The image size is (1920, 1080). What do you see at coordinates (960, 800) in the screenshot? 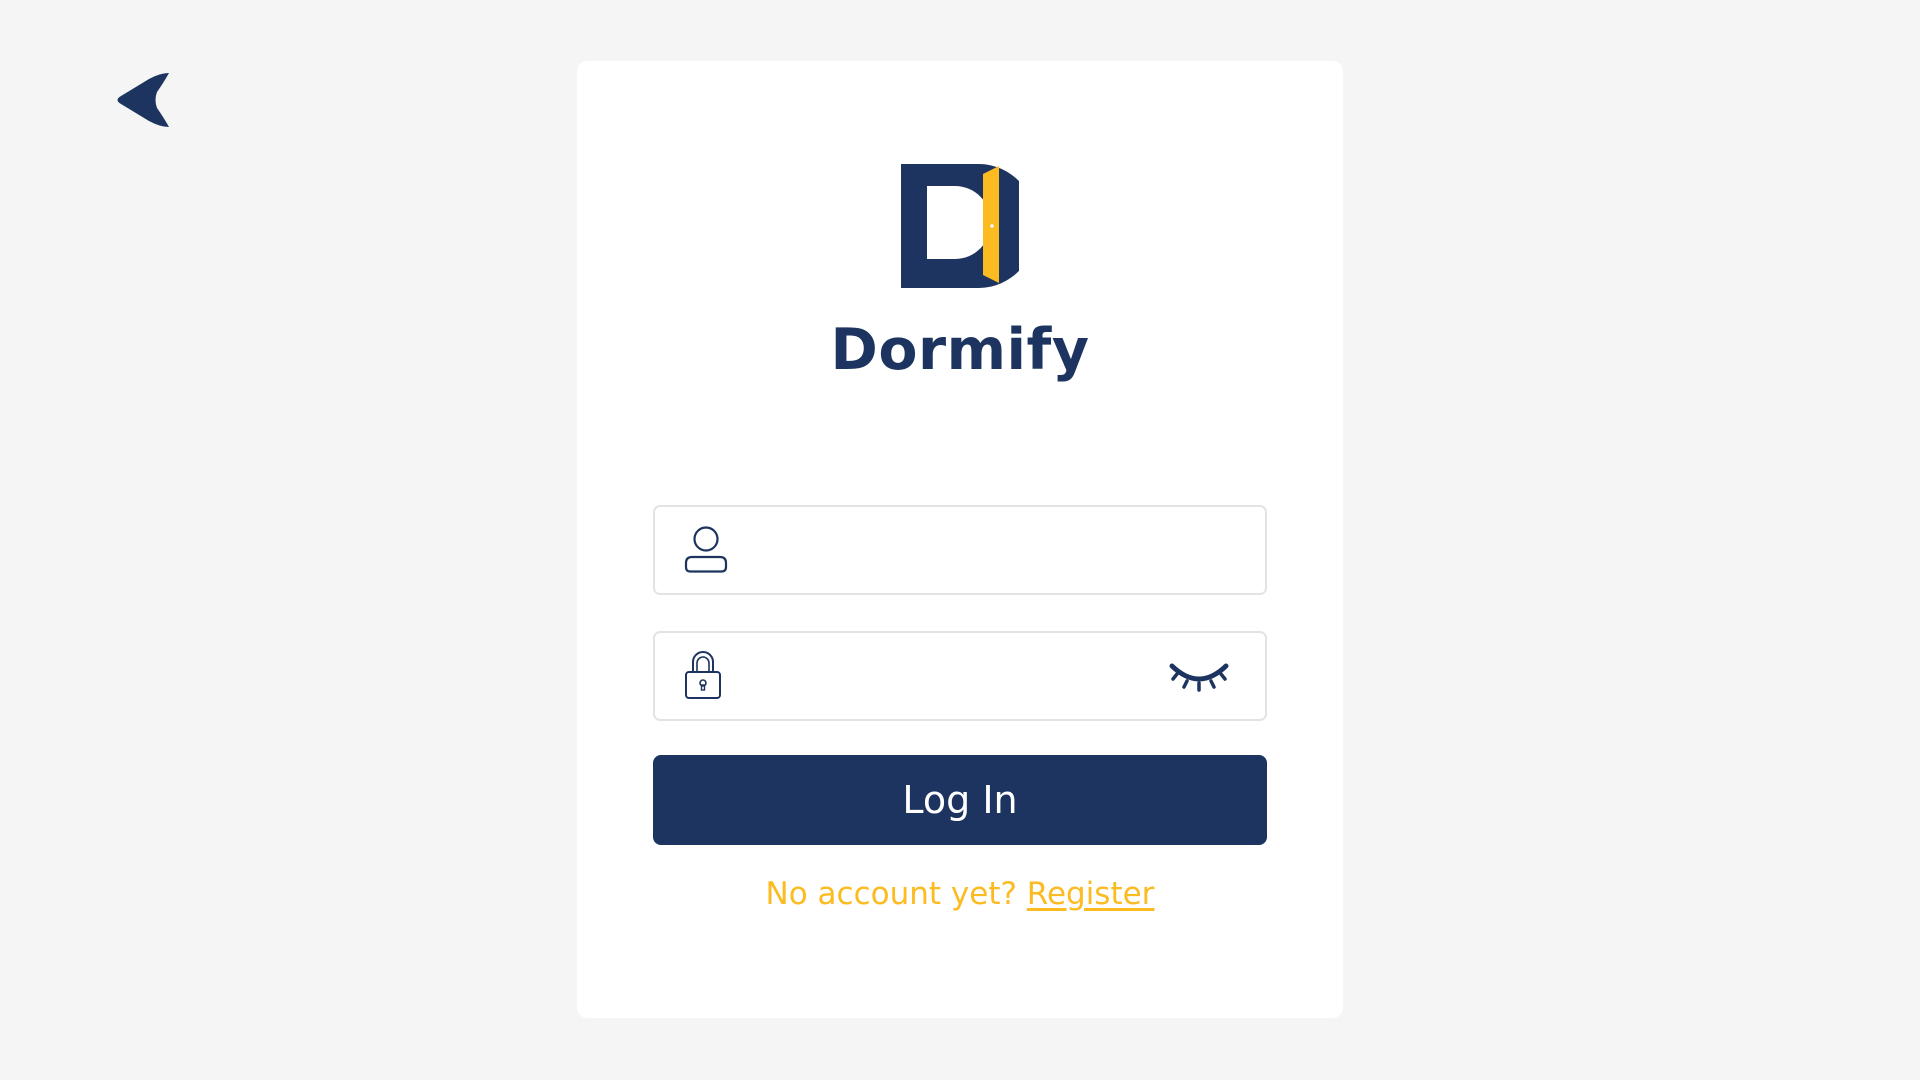
I see `login-button: Log In` at bounding box center [960, 800].